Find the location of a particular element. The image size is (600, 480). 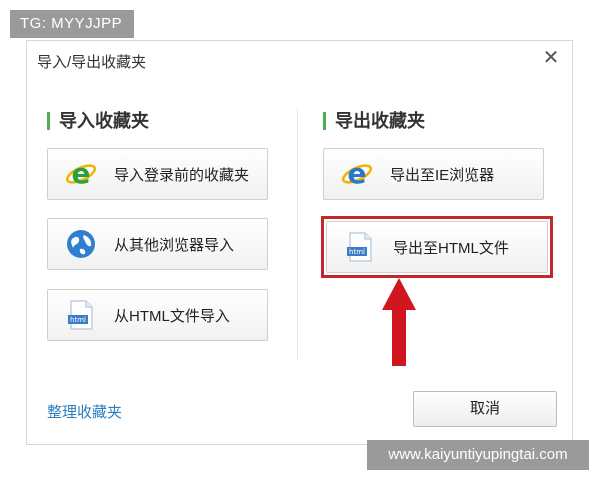

red-arrow-icon is located at coordinates (399, 322).